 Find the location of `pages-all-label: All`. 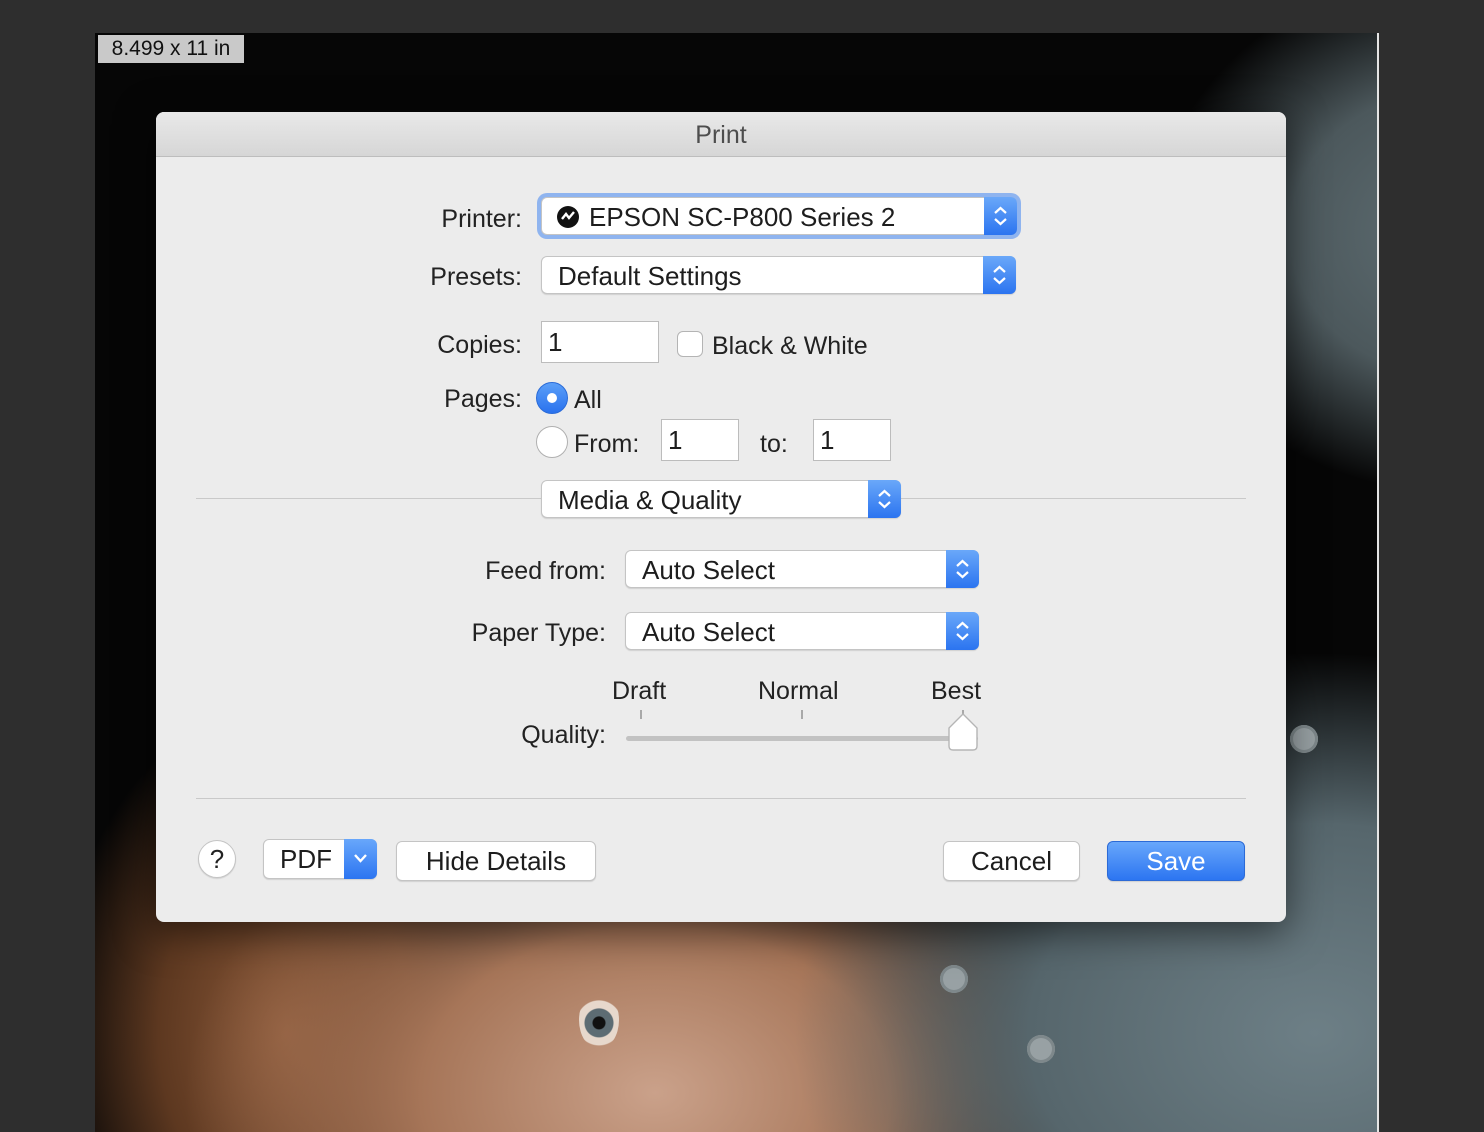

pages-all-label: All is located at coordinates (588, 400).